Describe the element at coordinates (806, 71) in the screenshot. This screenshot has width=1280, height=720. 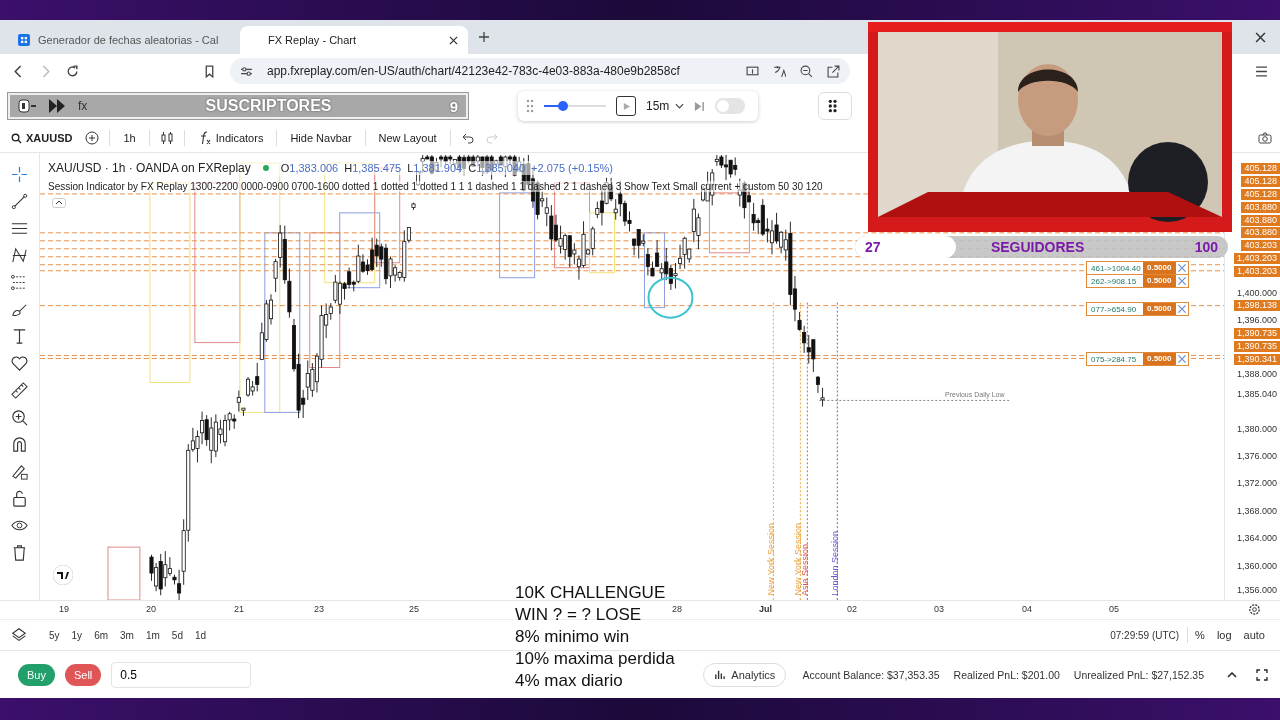
I see `zoom-out-icon` at that location.